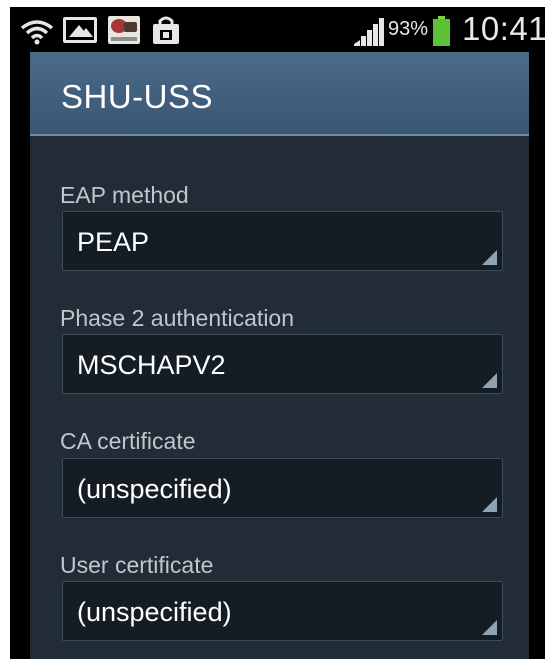 The width and height of the screenshot is (551, 659). What do you see at coordinates (177, 318) in the screenshot?
I see `phase2-auth-label: Phase 2 authentication` at bounding box center [177, 318].